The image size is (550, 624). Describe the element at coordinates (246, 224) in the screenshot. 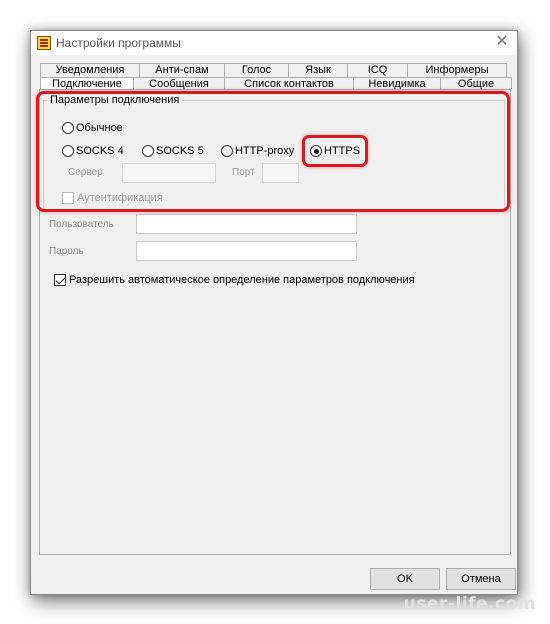

I see `user-input` at that location.